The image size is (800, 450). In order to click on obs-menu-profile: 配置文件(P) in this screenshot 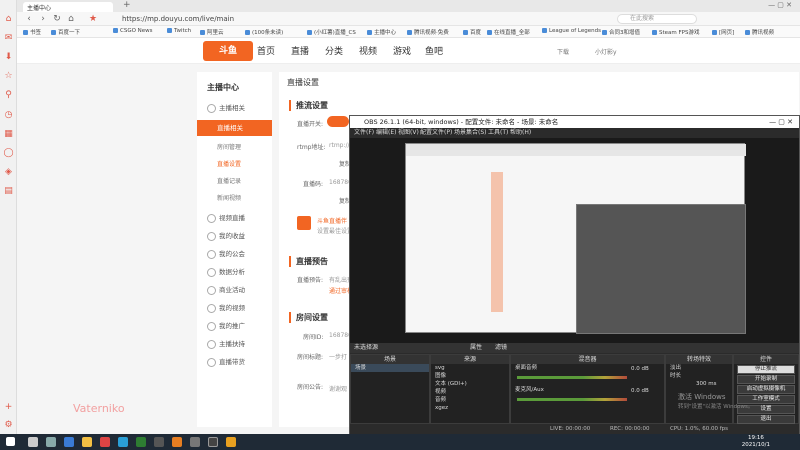, I will do `click(436, 133)`.